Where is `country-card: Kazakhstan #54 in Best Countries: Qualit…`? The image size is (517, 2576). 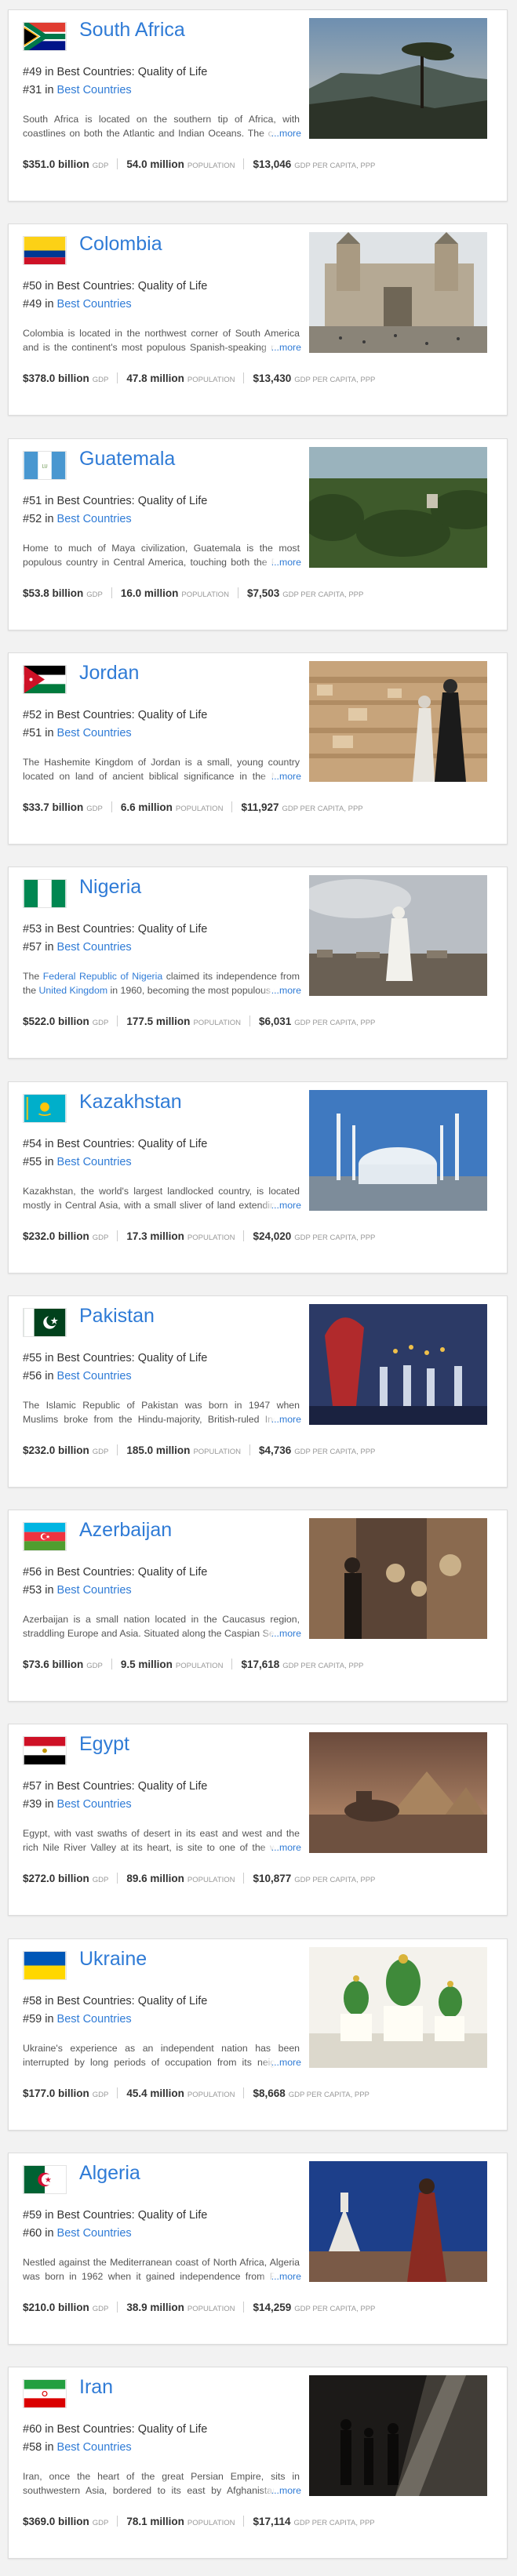
country-card: Kazakhstan #54 in Best Countries: Qualit… is located at coordinates (258, 1177).